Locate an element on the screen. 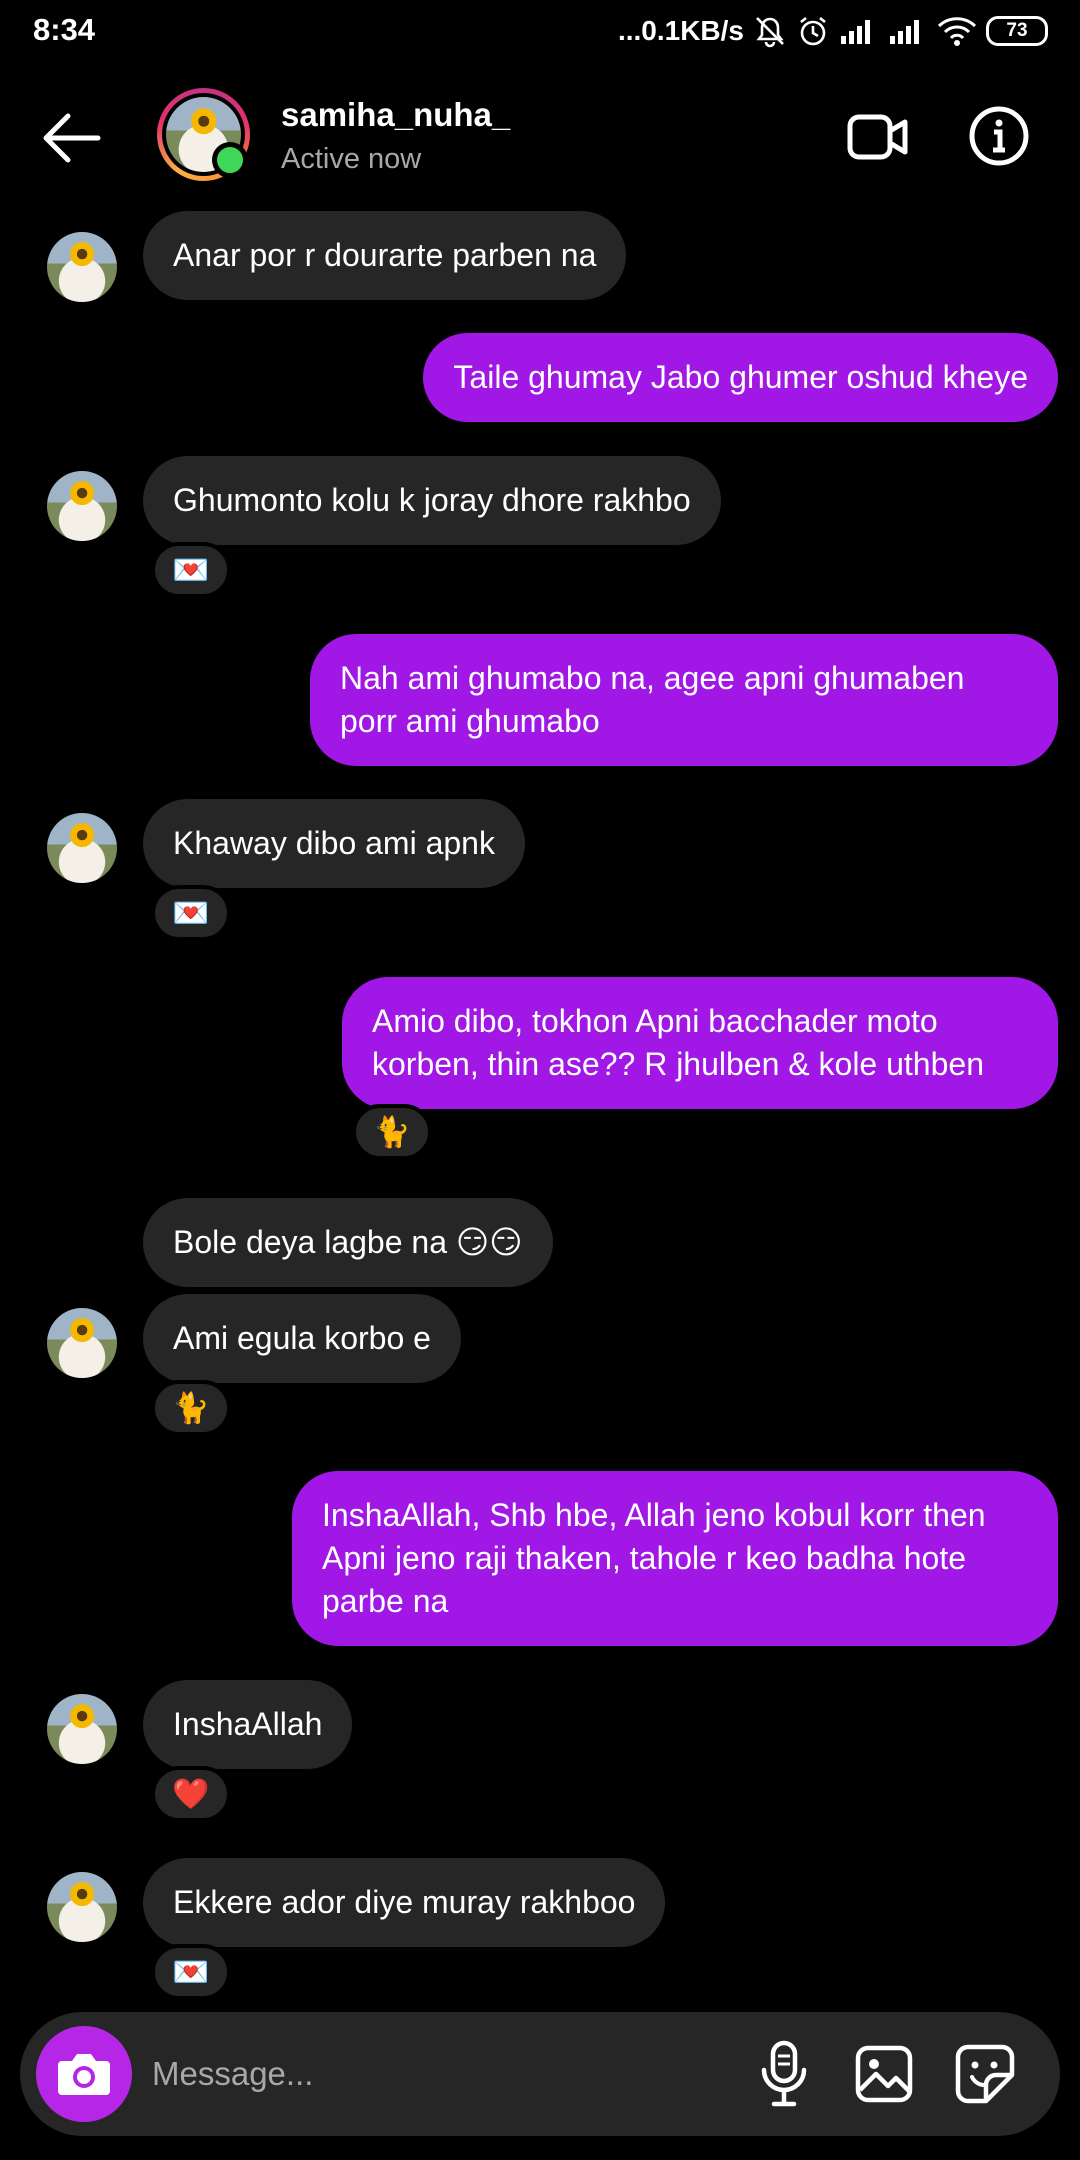  mute-icon is located at coordinates (770, 32).